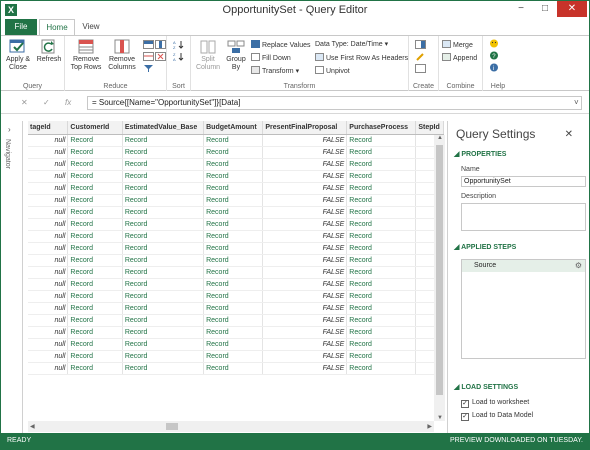 This screenshot has height=450, width=590. Describe the element at coordinates (381, 128) in the screenshot. I see `column-header: PurchaseProcess` at that location.